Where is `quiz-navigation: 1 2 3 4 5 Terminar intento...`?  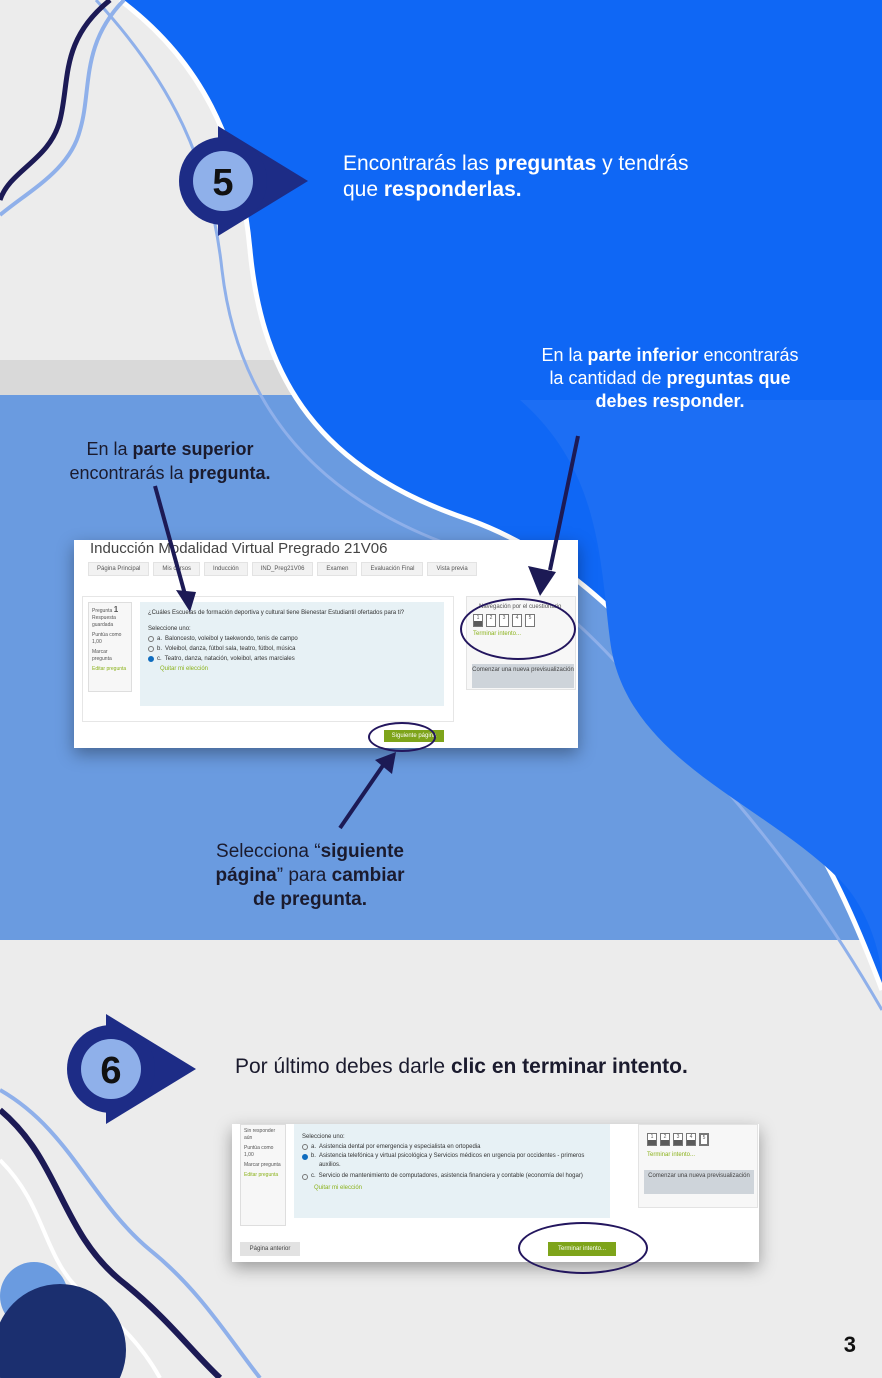
quiz-navigation: 1 2 3 4 5 Terminar intento... is located at coordinates (698, 1166).